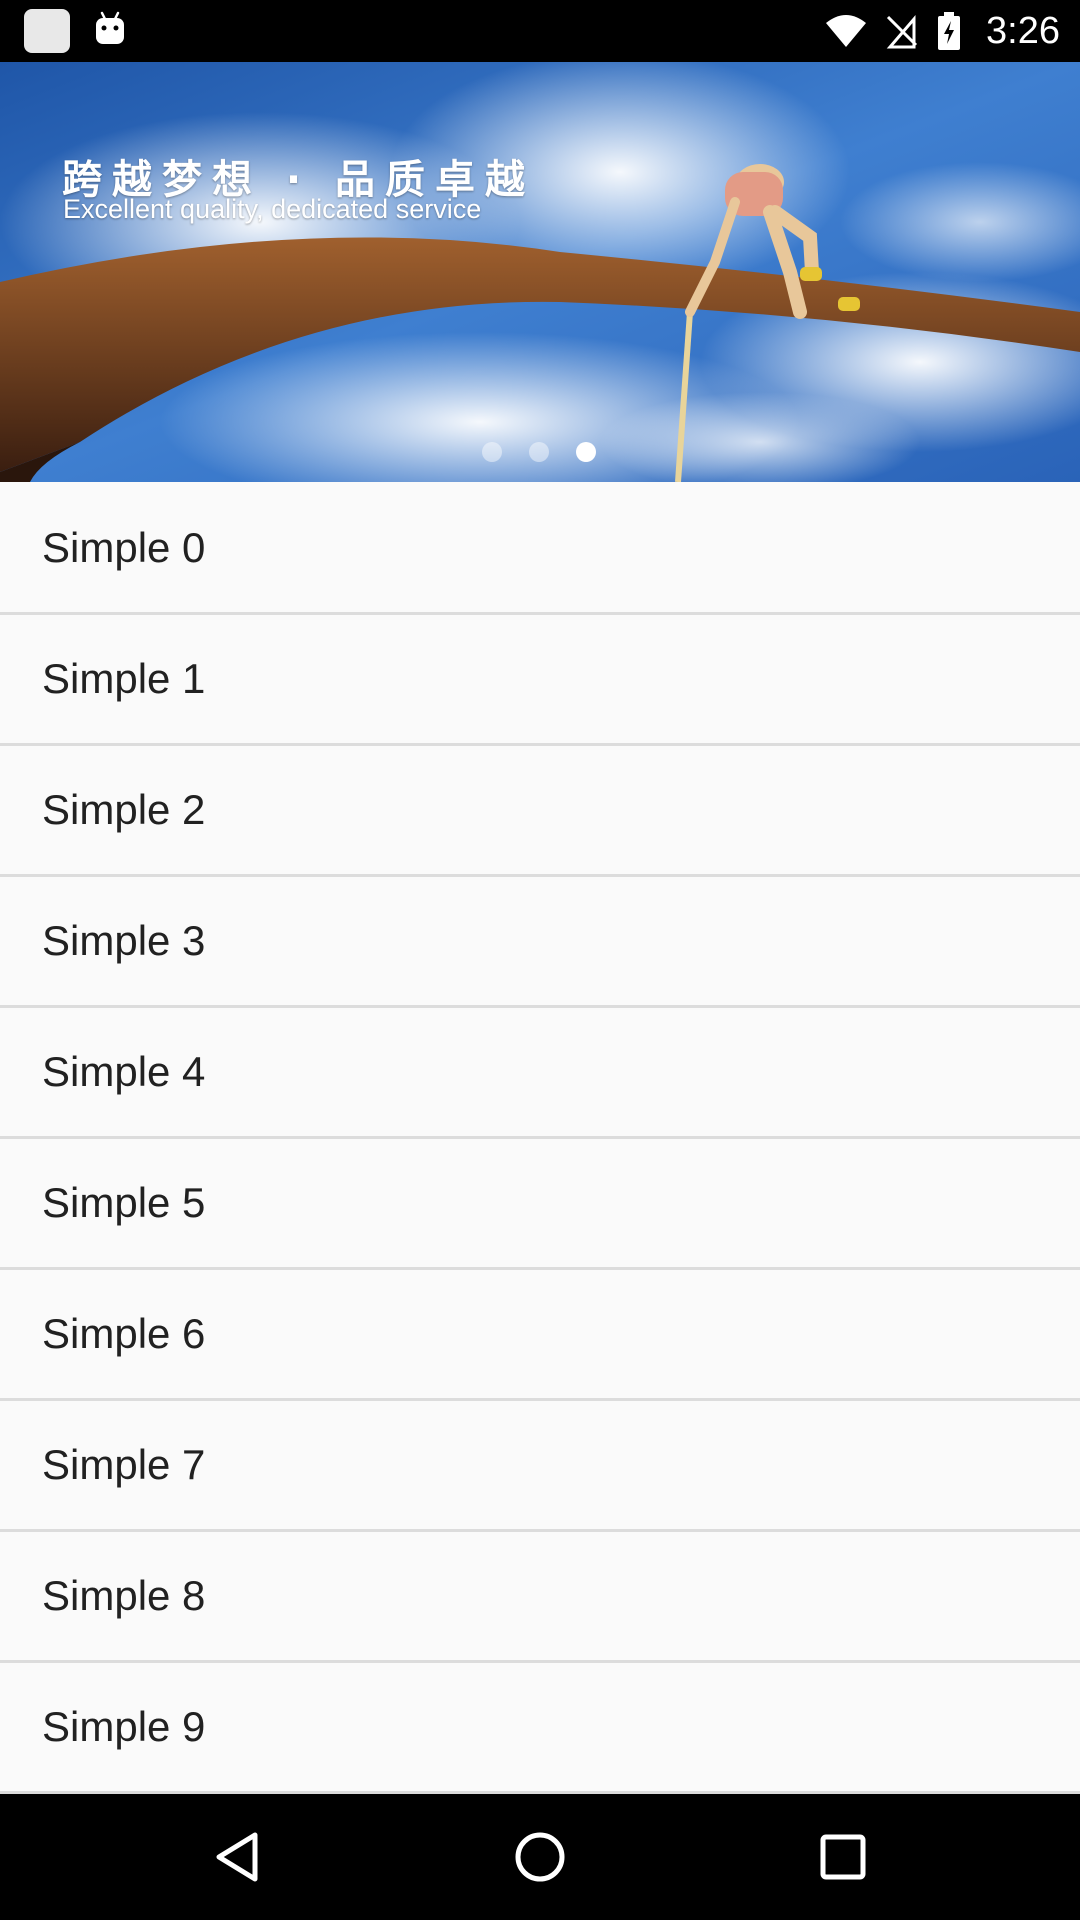  Describe the element at coordinates (272, 209) in the screenshot. I see `banner-headline-en: Excellent quality, dedicated service` at that location.